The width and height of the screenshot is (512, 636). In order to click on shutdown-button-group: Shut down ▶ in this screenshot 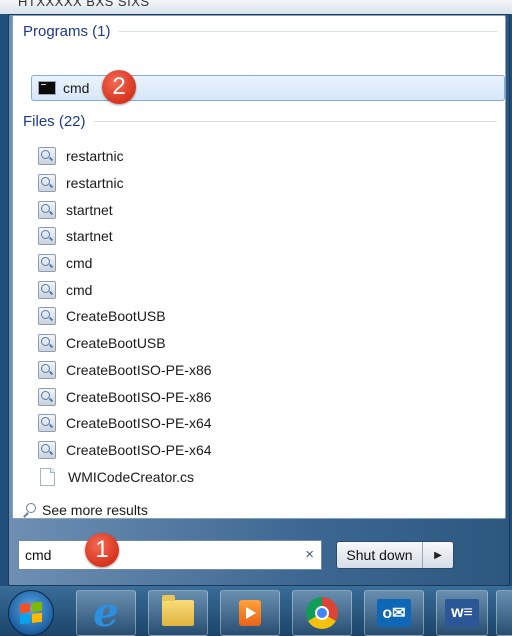, I will do `click(395, 555)`.